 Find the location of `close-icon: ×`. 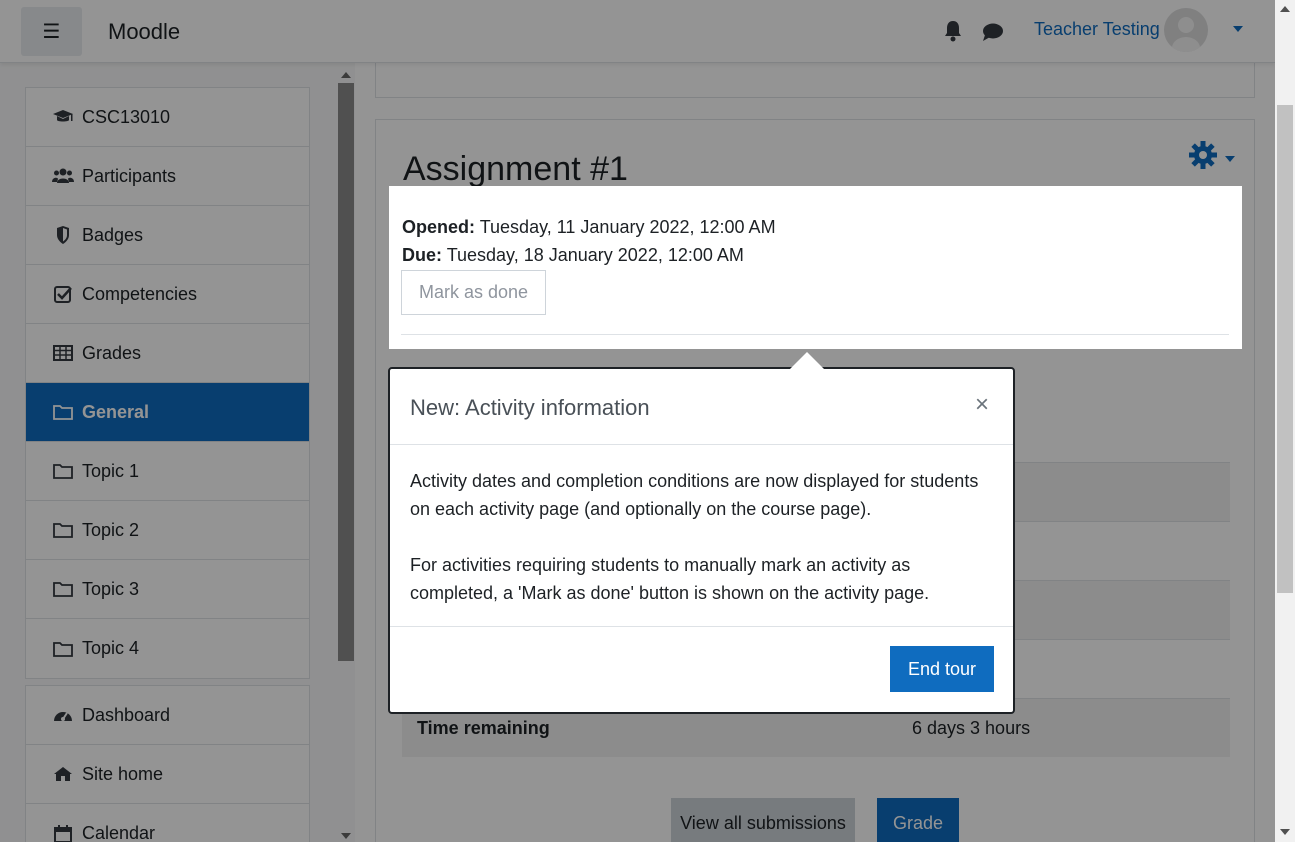

close-icon: × is located at coordinates (982, 405).